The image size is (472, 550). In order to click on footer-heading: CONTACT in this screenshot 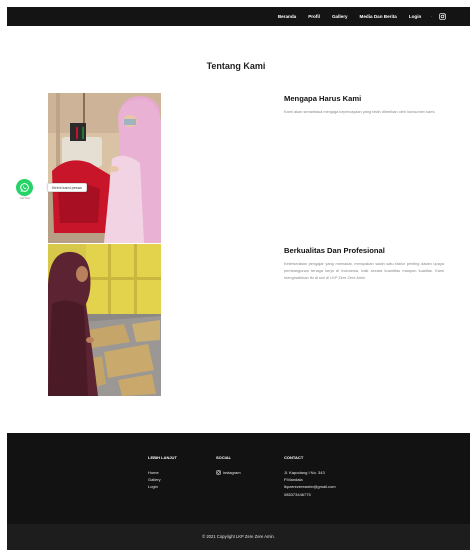, I will do `click(294, 457)`.